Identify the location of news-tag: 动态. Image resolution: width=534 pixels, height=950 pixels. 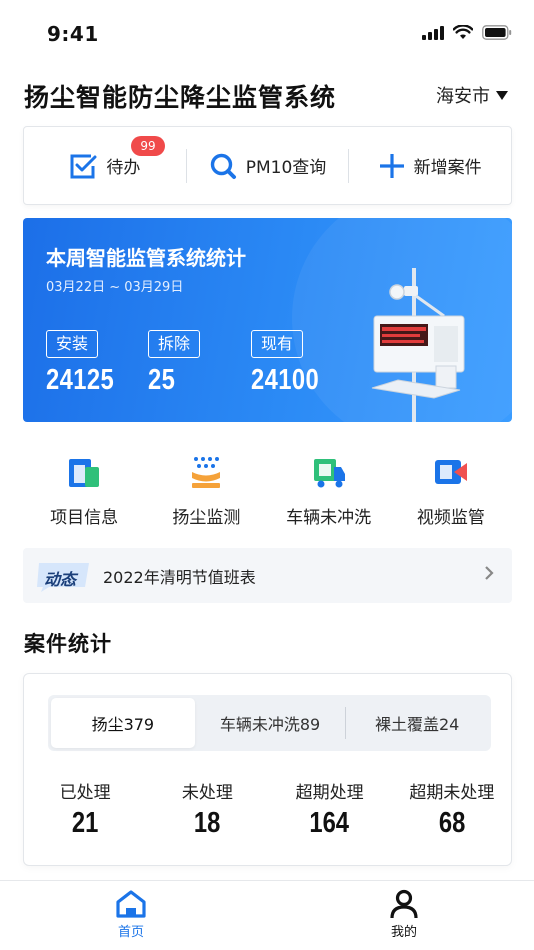
(63, 576).